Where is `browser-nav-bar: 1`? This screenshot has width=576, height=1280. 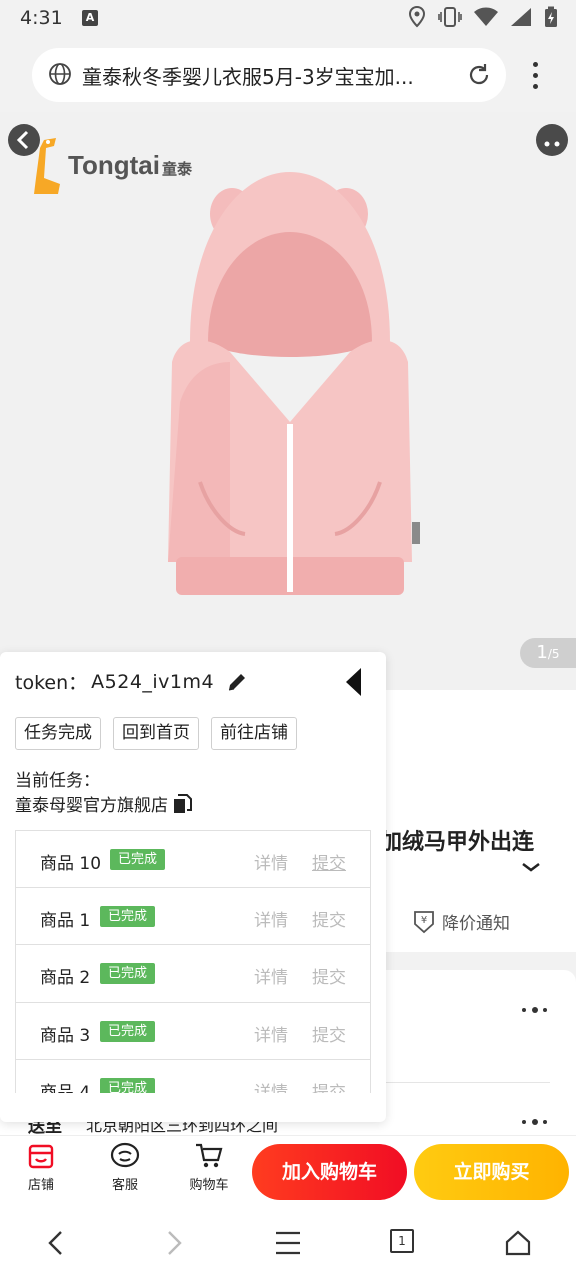 browser-nav-bar: 1 is located at coordinates (288, 1242).